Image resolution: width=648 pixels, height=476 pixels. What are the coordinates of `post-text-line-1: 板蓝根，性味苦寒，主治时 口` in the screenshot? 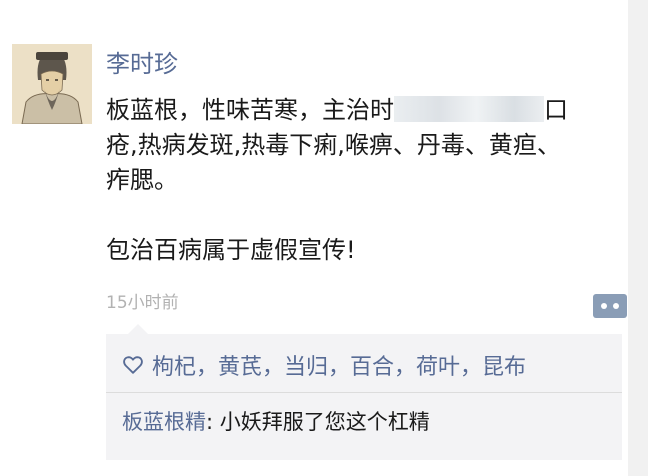 It's located at (362, 110).